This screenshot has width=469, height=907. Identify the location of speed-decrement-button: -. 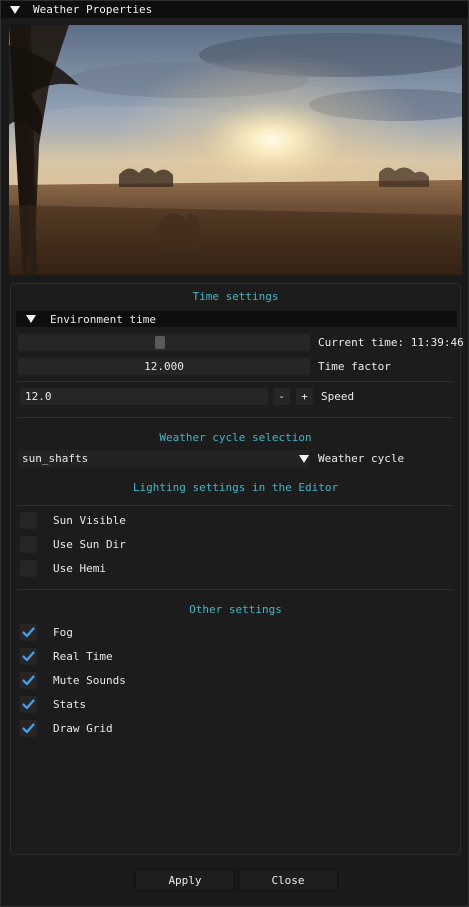
(281, 396).